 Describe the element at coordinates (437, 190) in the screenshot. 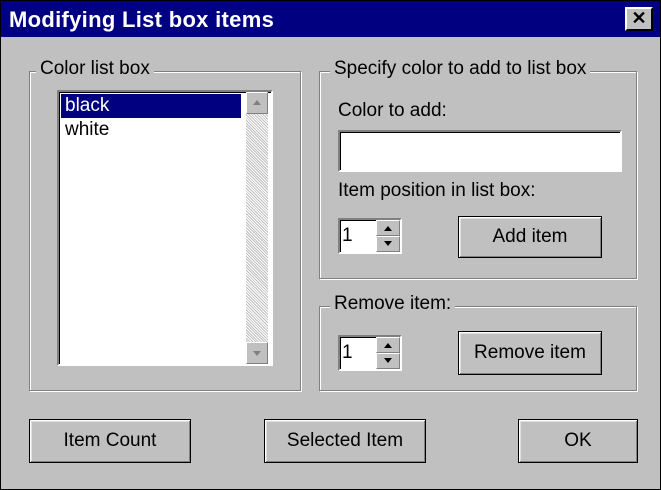

I see `item-position-label: Item position in list box:` at that location.